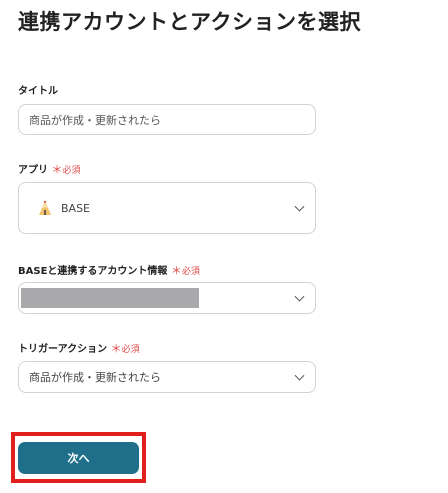  What do you see at coordinates (189, 22) in the screenshot?
I see `page-title: 連携アカウントとアクションを選択` at bounding box center [189, 22].